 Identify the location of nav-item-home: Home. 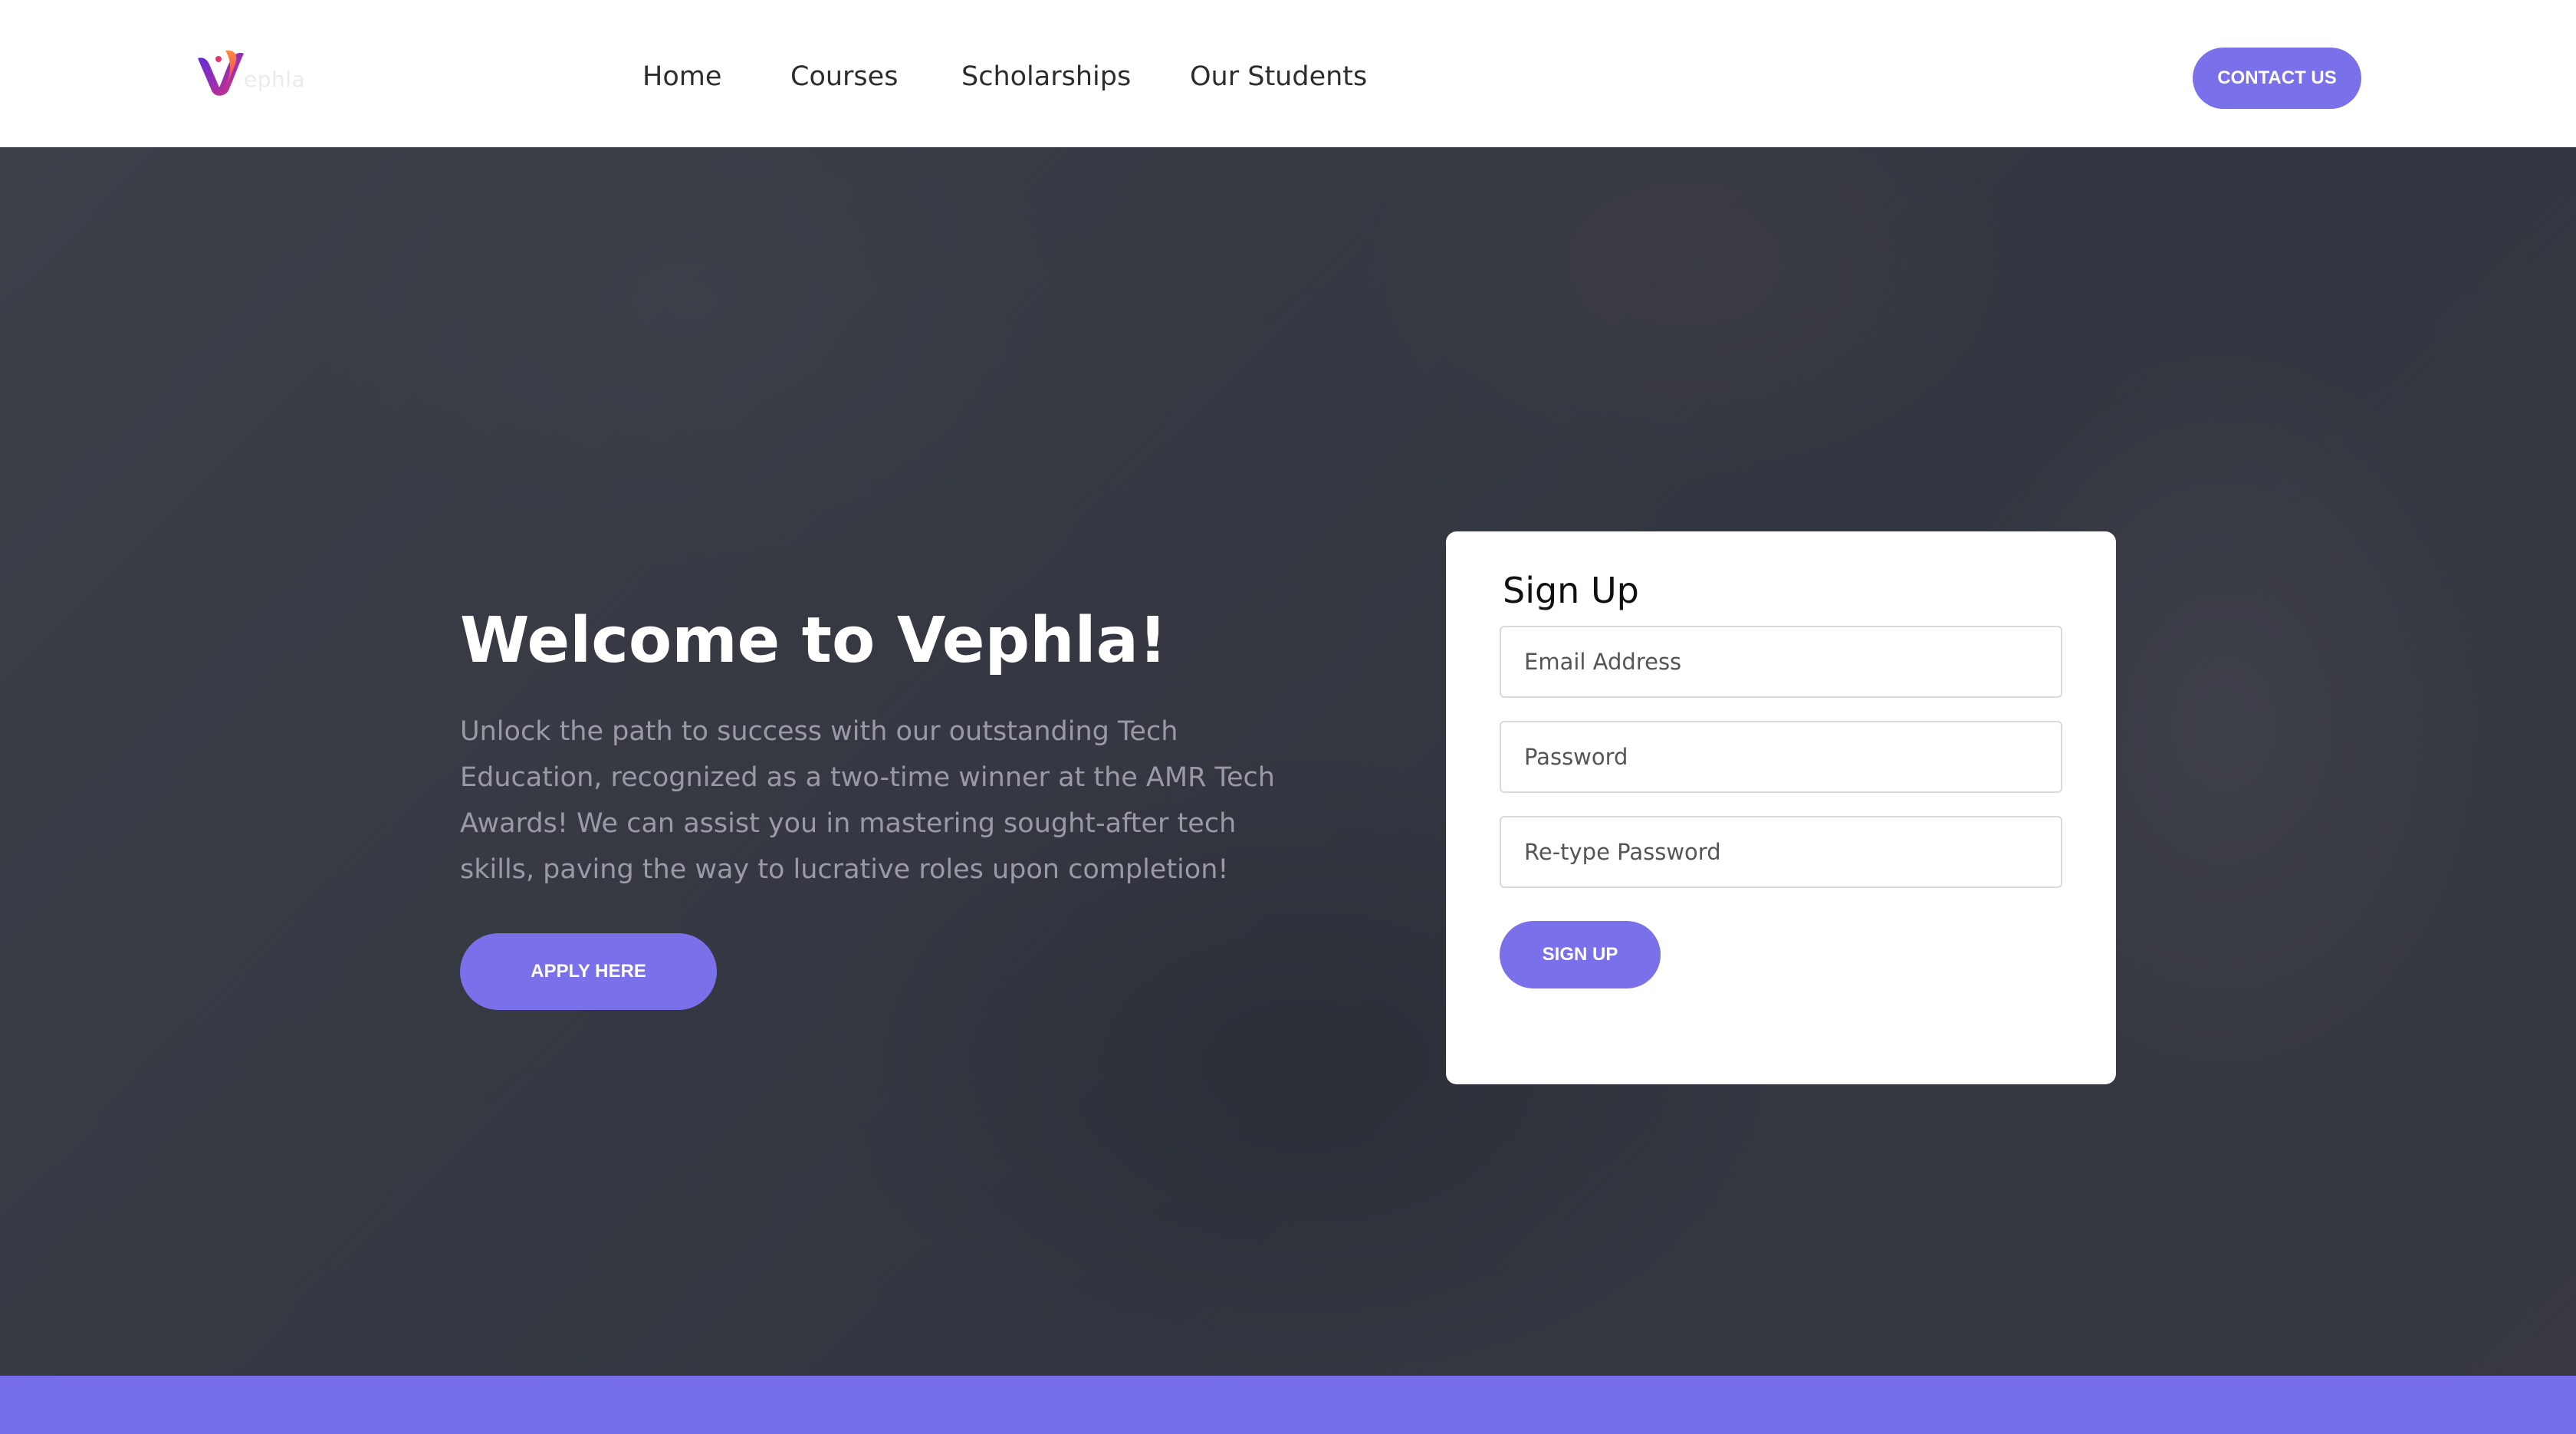
(681, 76).